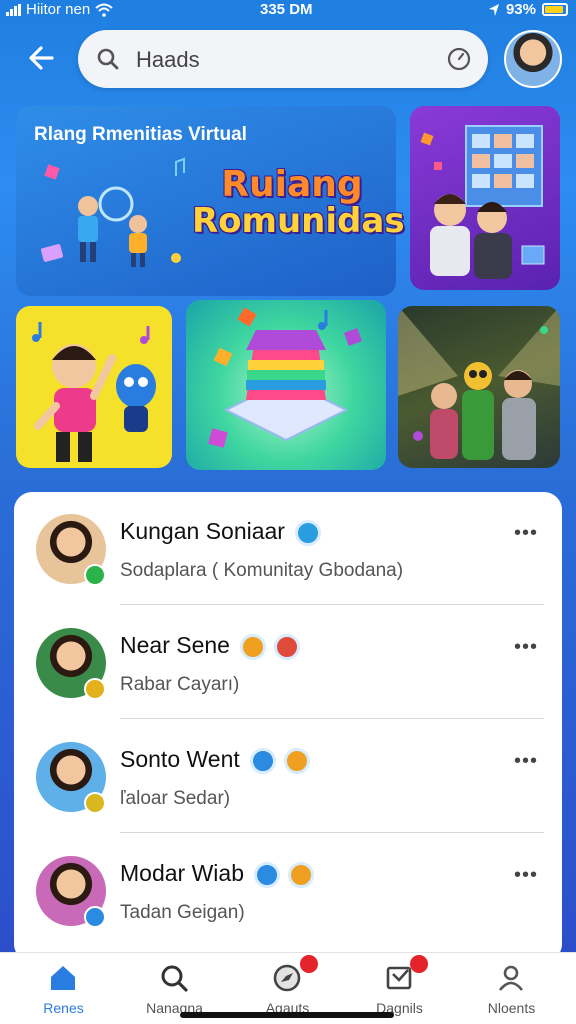 The width and height of the screenshot is (576, 1024). What do you see at coordinates (94, 392) in the screenshot?
I see `dance-illustration` at bounding box center [94, 392].